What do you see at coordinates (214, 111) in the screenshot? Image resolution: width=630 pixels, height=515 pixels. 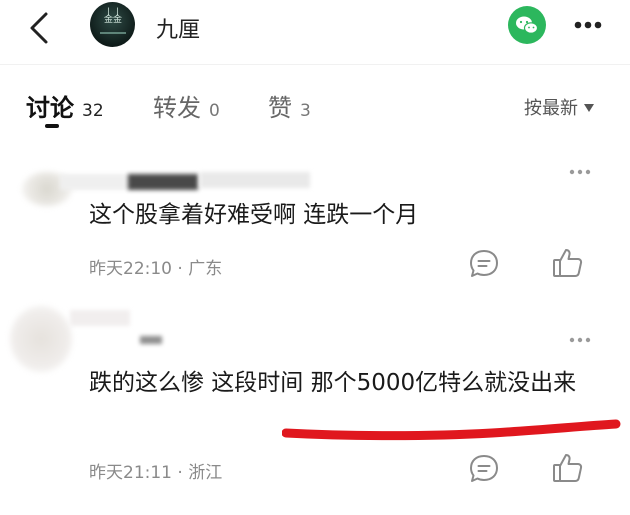 I see `tab-count: 0` at bounding box center [214, 111].